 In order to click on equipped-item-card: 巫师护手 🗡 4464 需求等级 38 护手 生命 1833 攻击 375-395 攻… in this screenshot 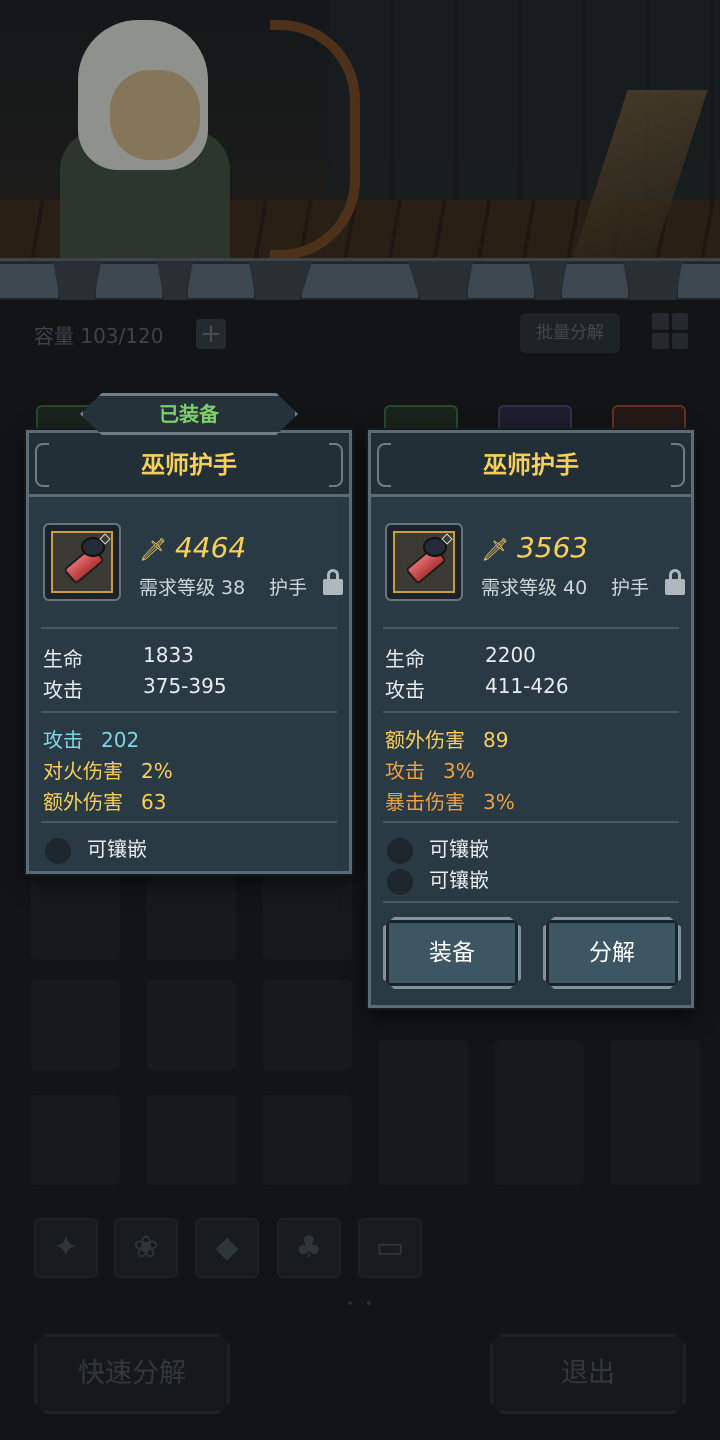, I will do `click(189, 652)`.